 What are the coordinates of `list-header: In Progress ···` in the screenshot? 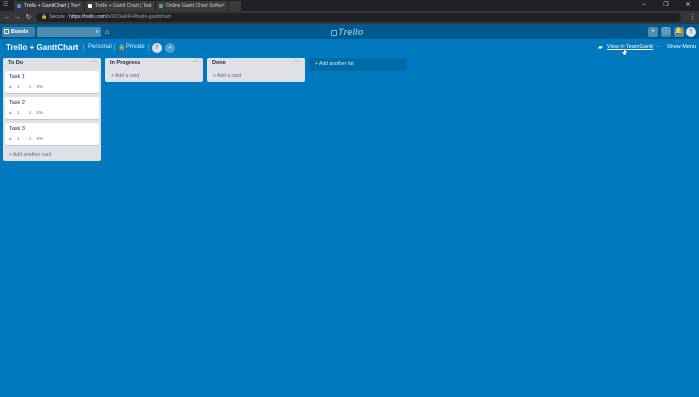 It's located at (154, 64).